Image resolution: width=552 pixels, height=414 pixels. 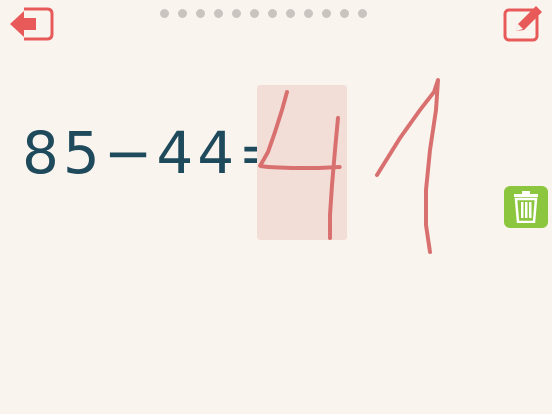 I want to click on trash-icon, so click(x=526, y=207).